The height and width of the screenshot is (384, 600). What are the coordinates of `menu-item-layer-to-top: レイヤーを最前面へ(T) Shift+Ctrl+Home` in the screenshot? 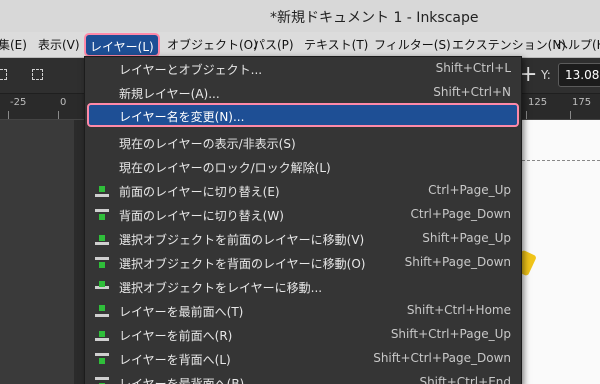 It's located at (303, 311).